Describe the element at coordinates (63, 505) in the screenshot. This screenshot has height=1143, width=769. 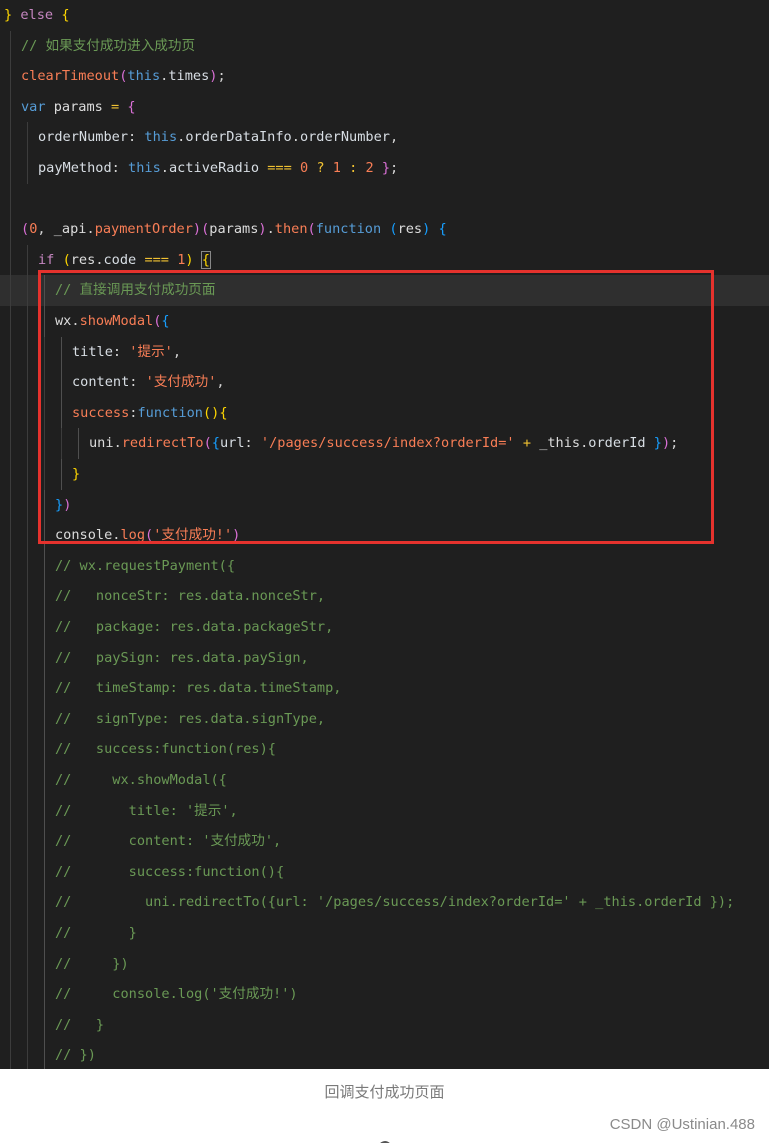
I see `code-text: })` at that location.